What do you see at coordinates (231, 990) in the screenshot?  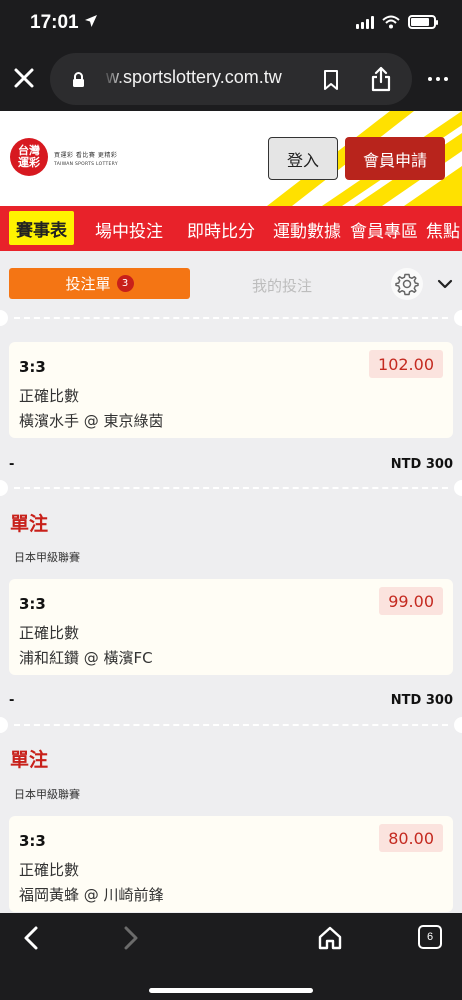 I see `home-indicator` at bounding box center [231, 990].